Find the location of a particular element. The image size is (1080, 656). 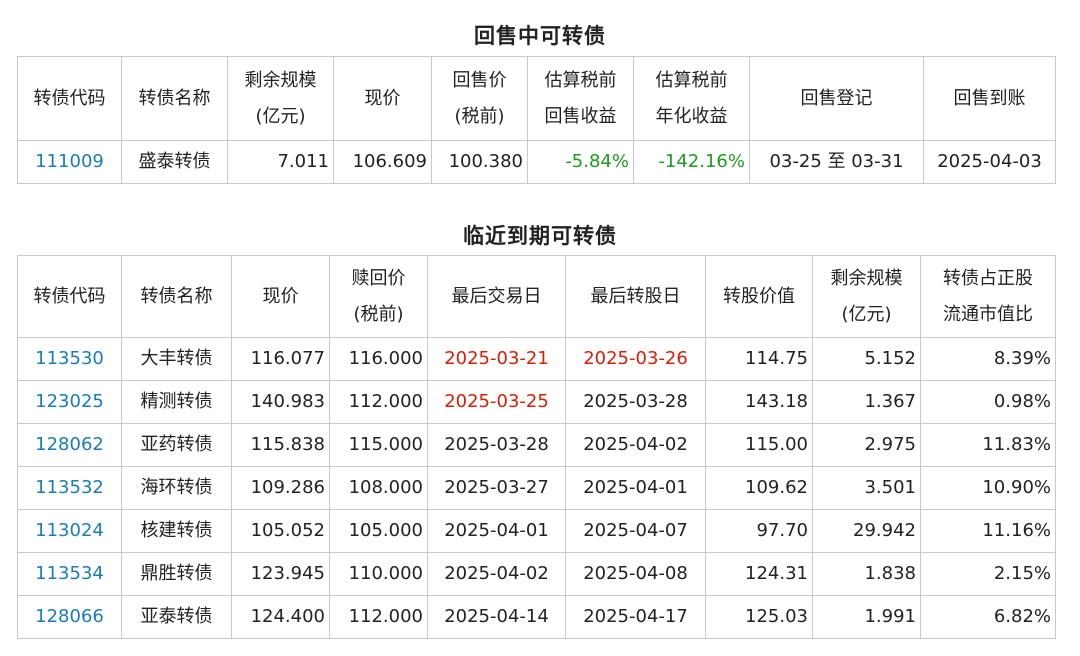

price: 106.609 is located at coordinates (382, 162).